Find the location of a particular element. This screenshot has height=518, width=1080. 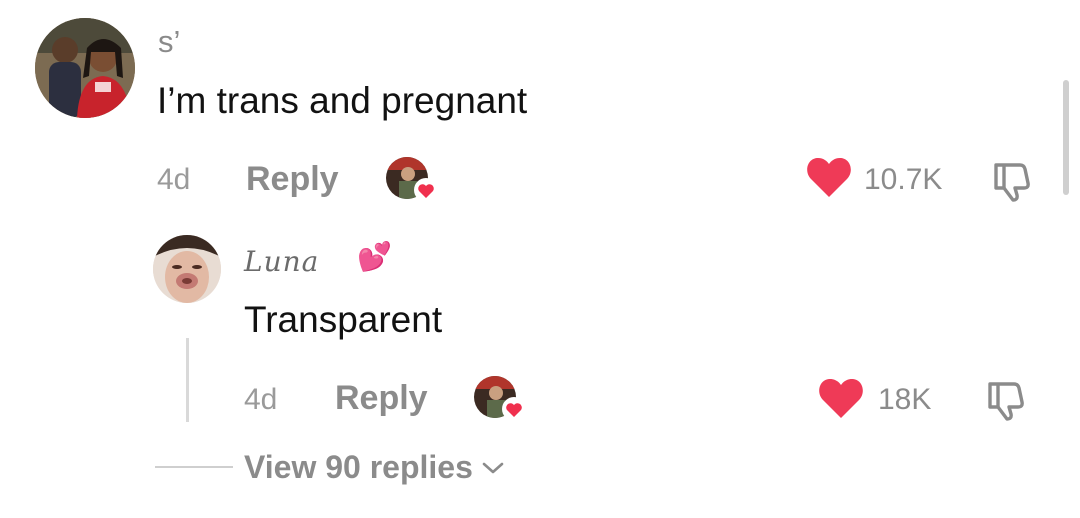

comment-time: 4d is located at coordinates (174, 179).